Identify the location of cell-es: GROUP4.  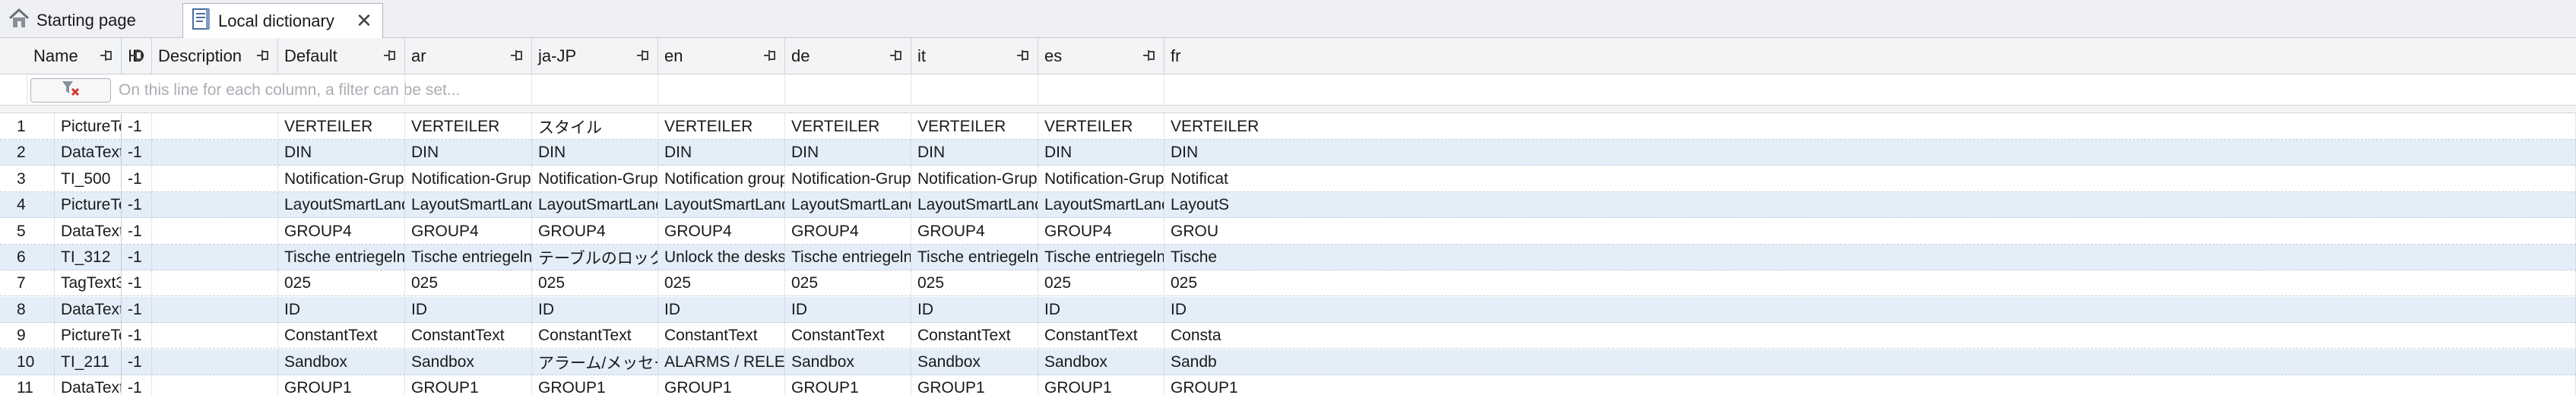
(1101, 231).